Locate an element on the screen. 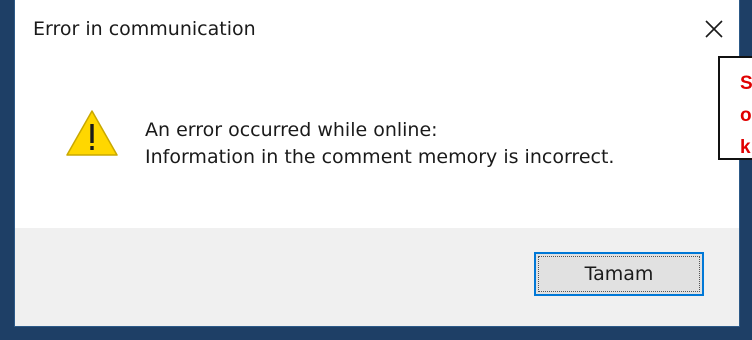 This screenshot has width=752, height=340. annotation-note-line-2: o is located at coordinates (746, 115).